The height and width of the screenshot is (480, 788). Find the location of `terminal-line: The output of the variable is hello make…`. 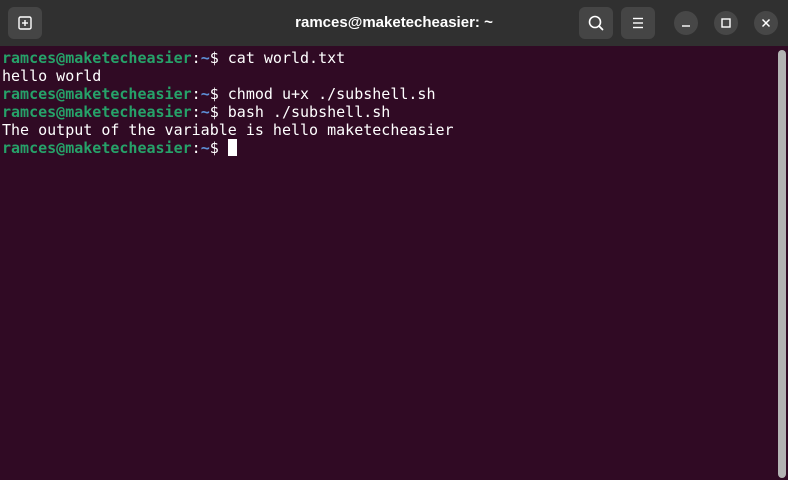

terminal-line: The output of the variable is hello make… is located at coordinates (389, 130).